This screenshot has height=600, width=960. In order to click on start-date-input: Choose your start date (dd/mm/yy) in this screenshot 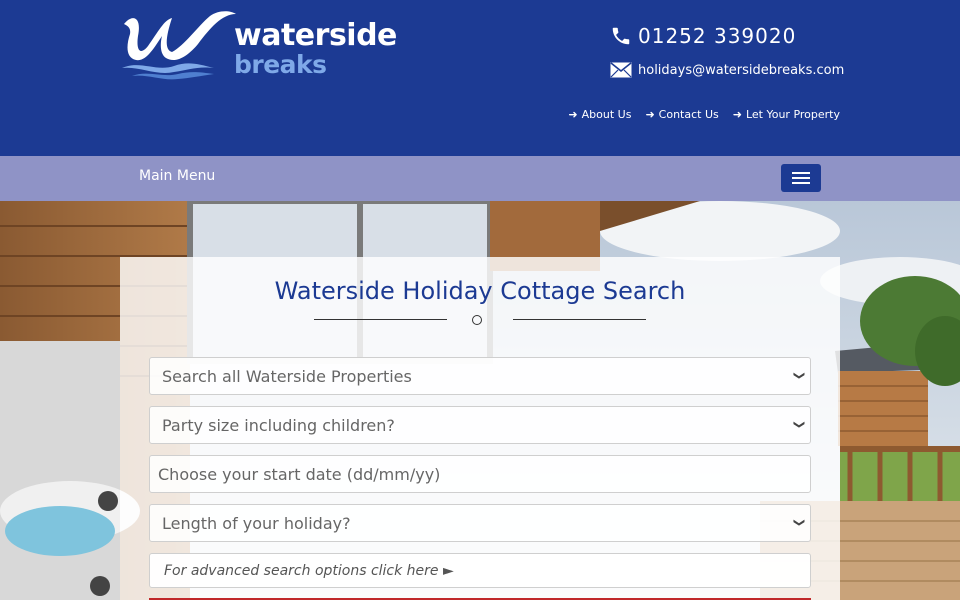, I will do `click(480, 474)`.